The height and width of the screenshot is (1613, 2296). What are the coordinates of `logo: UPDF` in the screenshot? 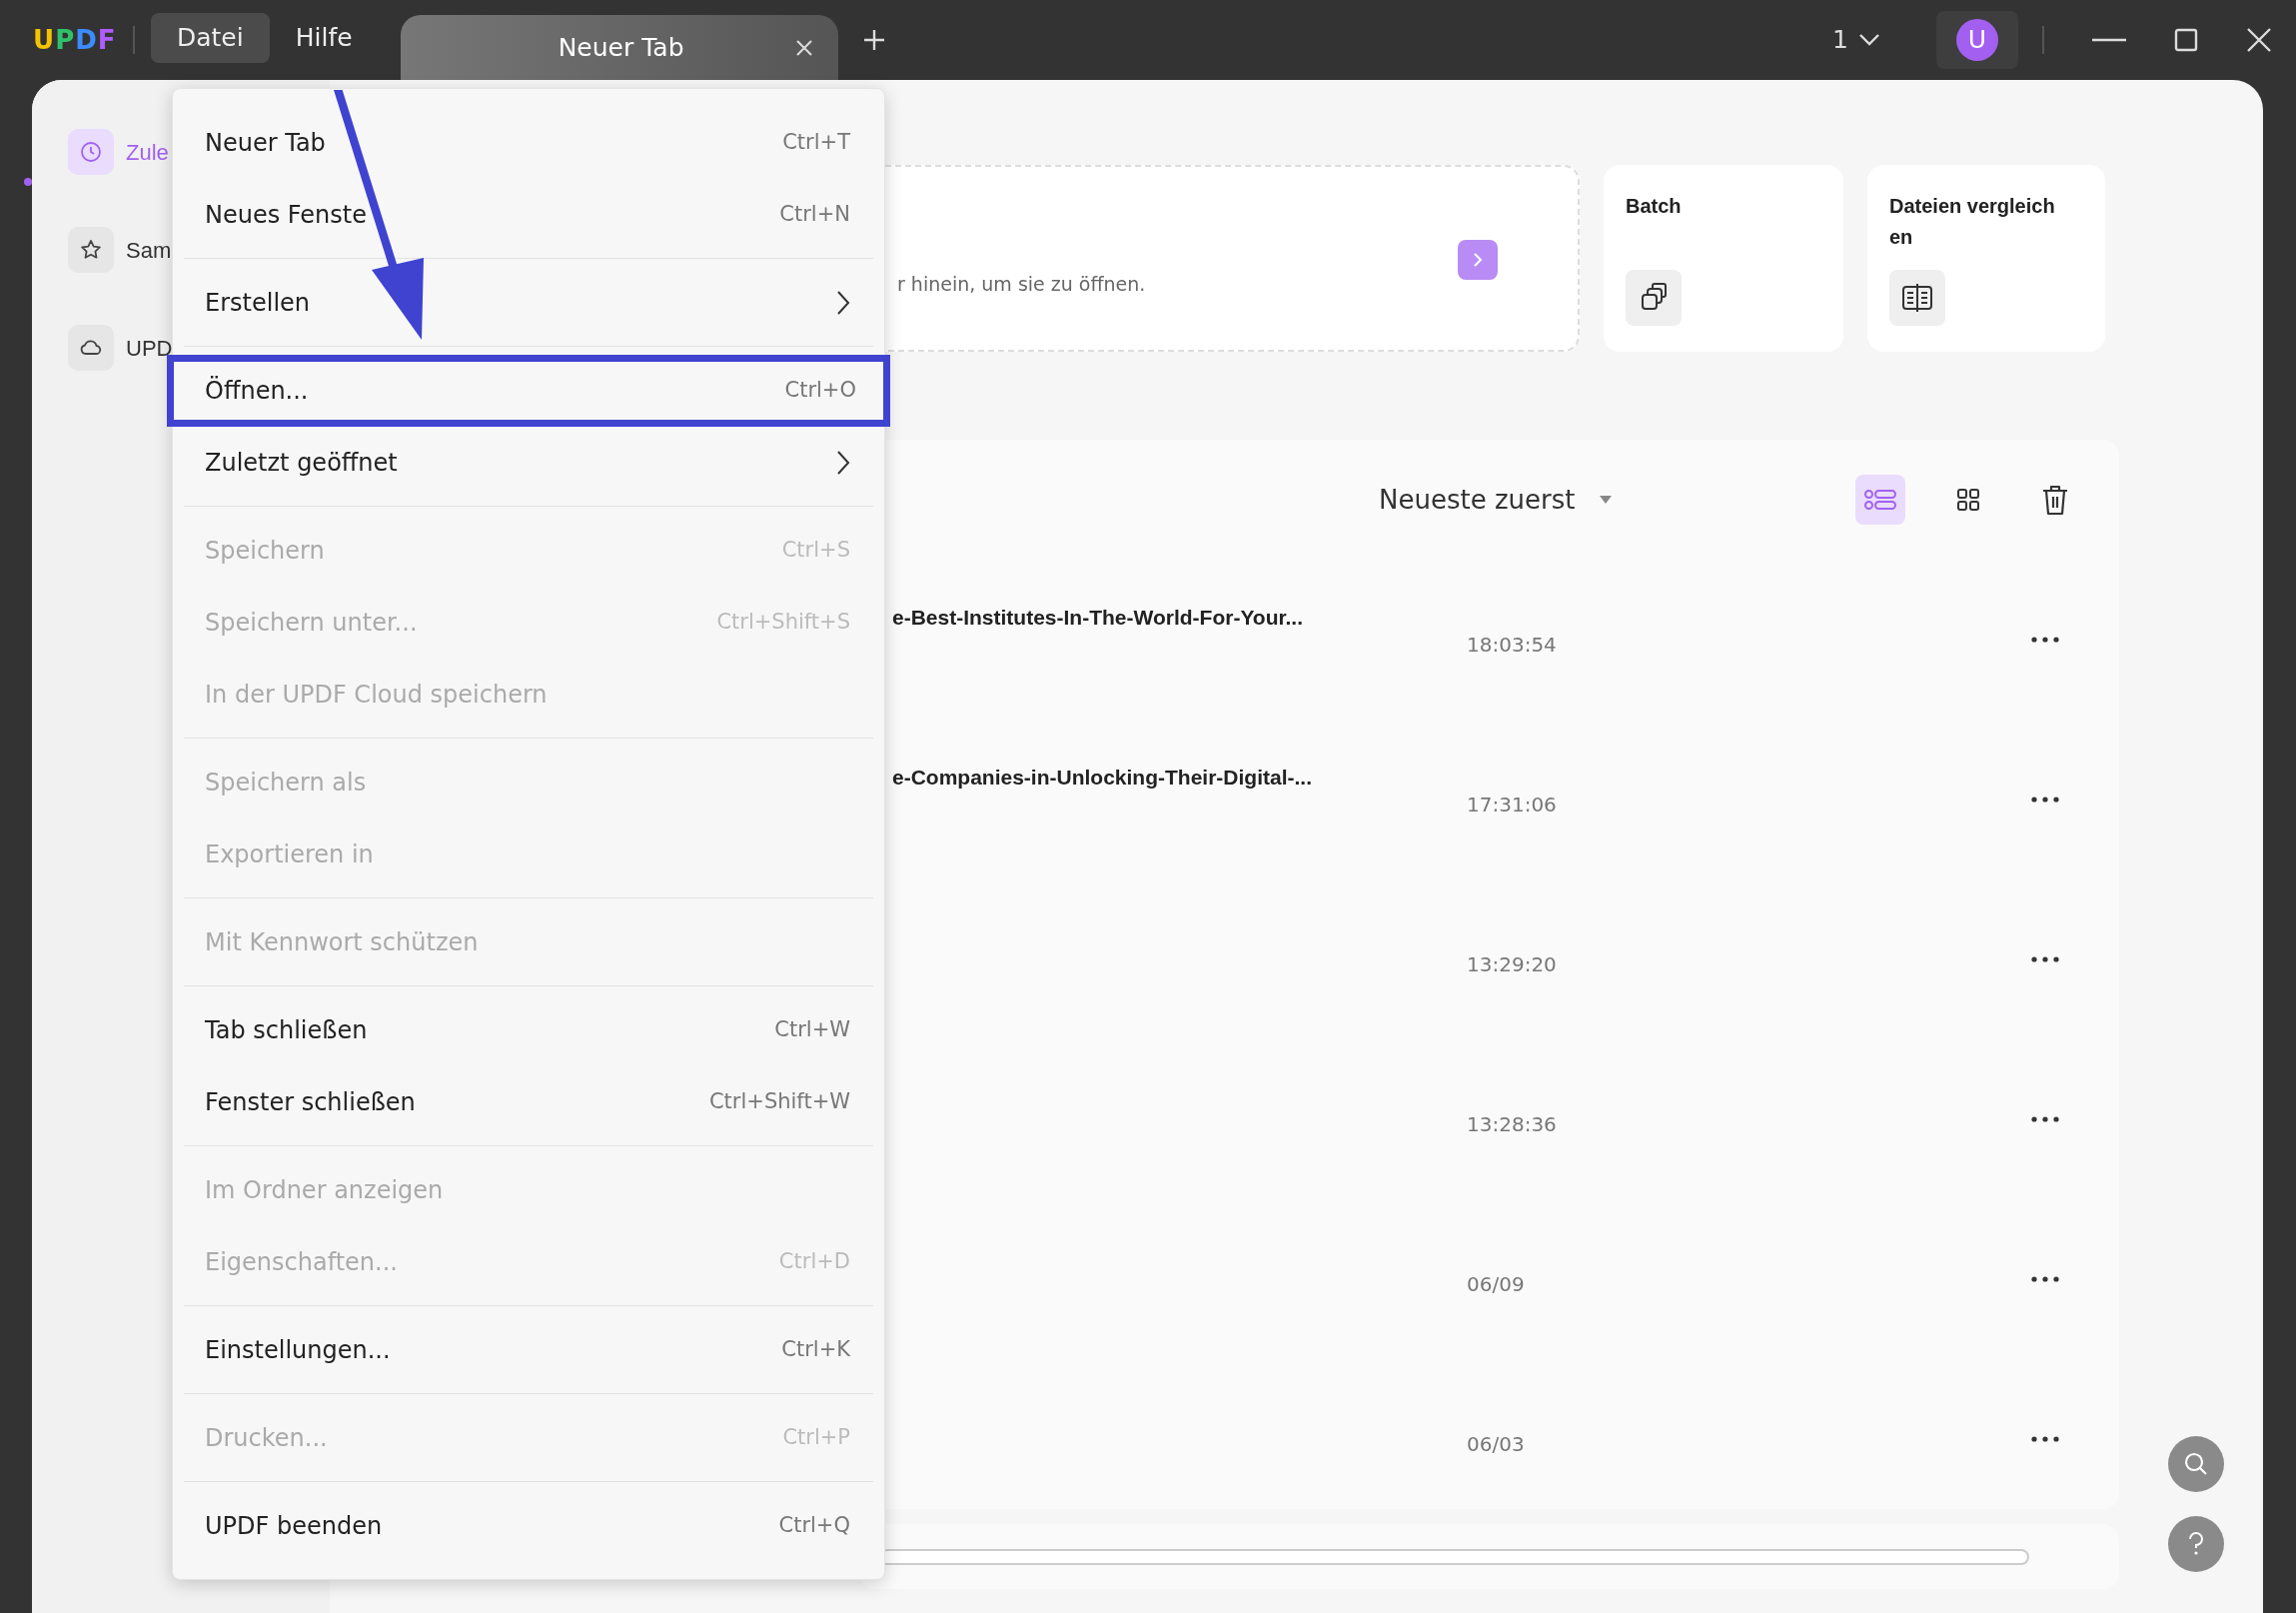 It's located at (75, 40).